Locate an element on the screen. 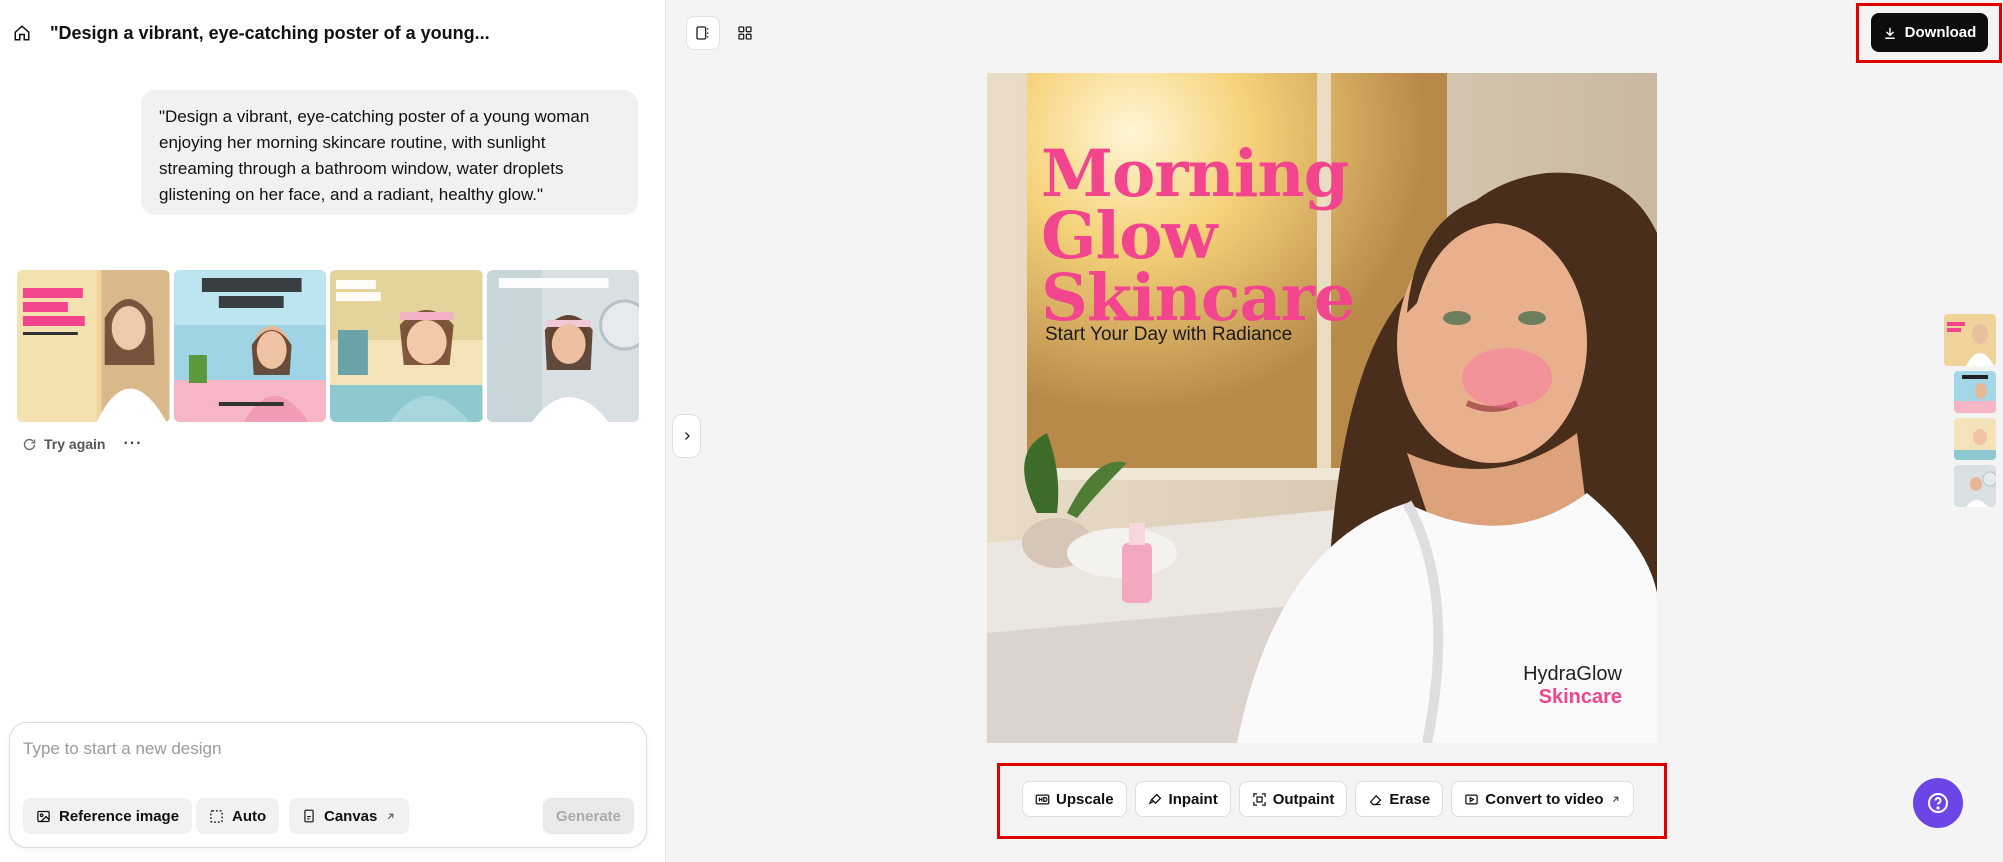 Image resolution: width=2003 pixels, height=862 pixels. eraser-icon is located at coordinates (1376, 799).